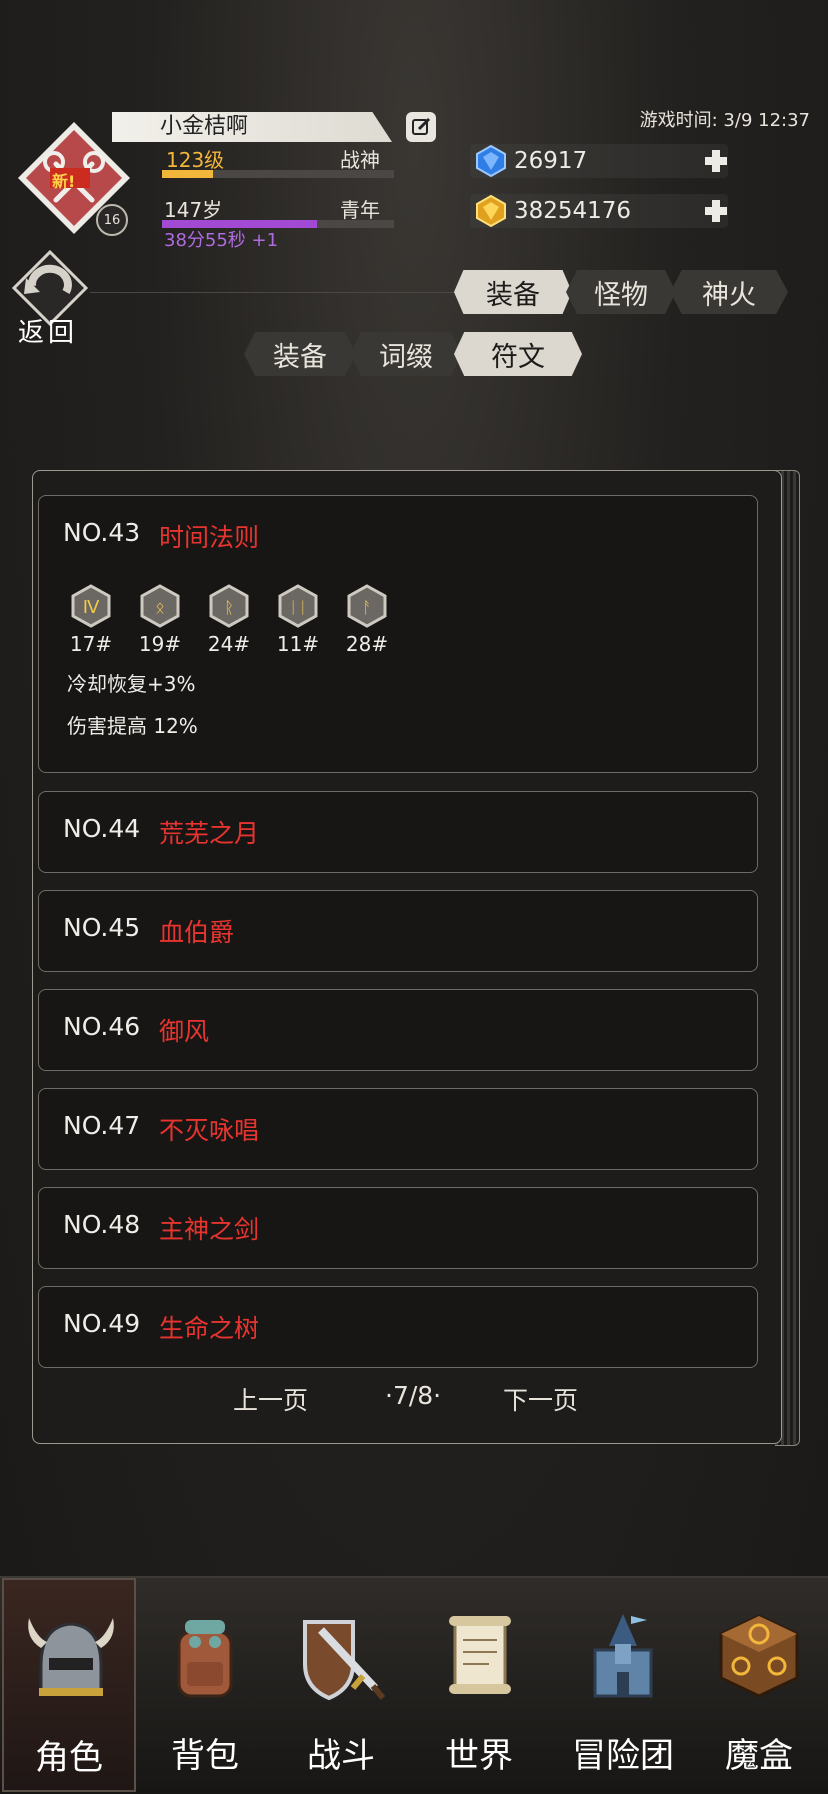  I want to click on runeword-name: 血伯爵, so click(197, 932).